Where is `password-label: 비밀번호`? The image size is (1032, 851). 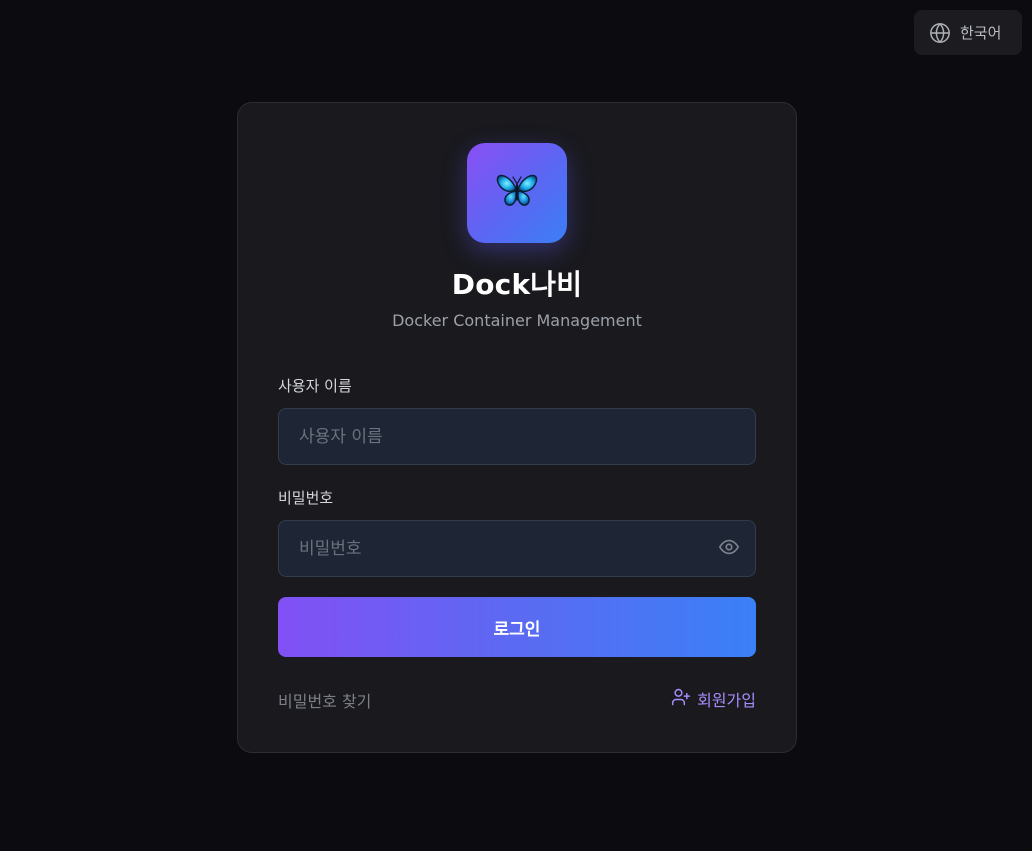
password-label: 비밀번호 is located at coordinates (306, 498).